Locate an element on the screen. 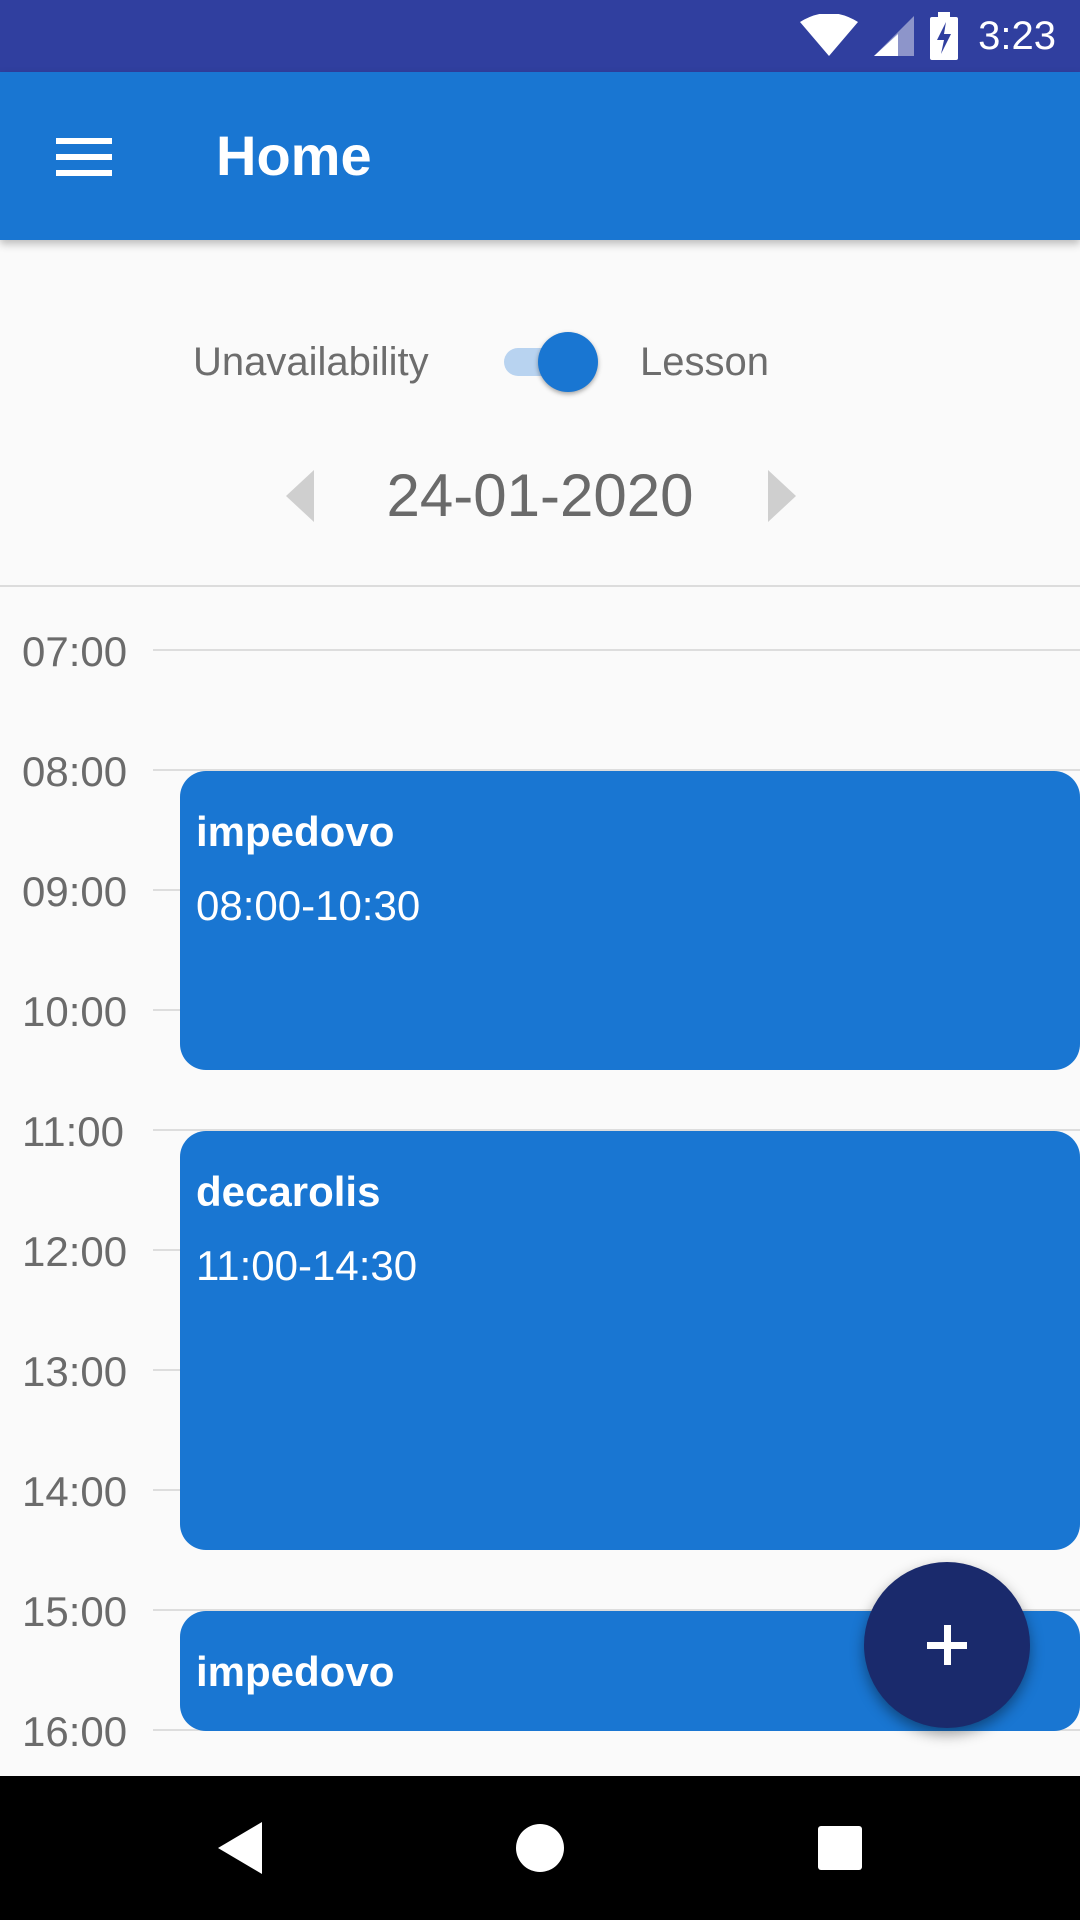 The width and height of the screenshot is (1080, 1920). menu-icon is located at coordinates (84, 156).